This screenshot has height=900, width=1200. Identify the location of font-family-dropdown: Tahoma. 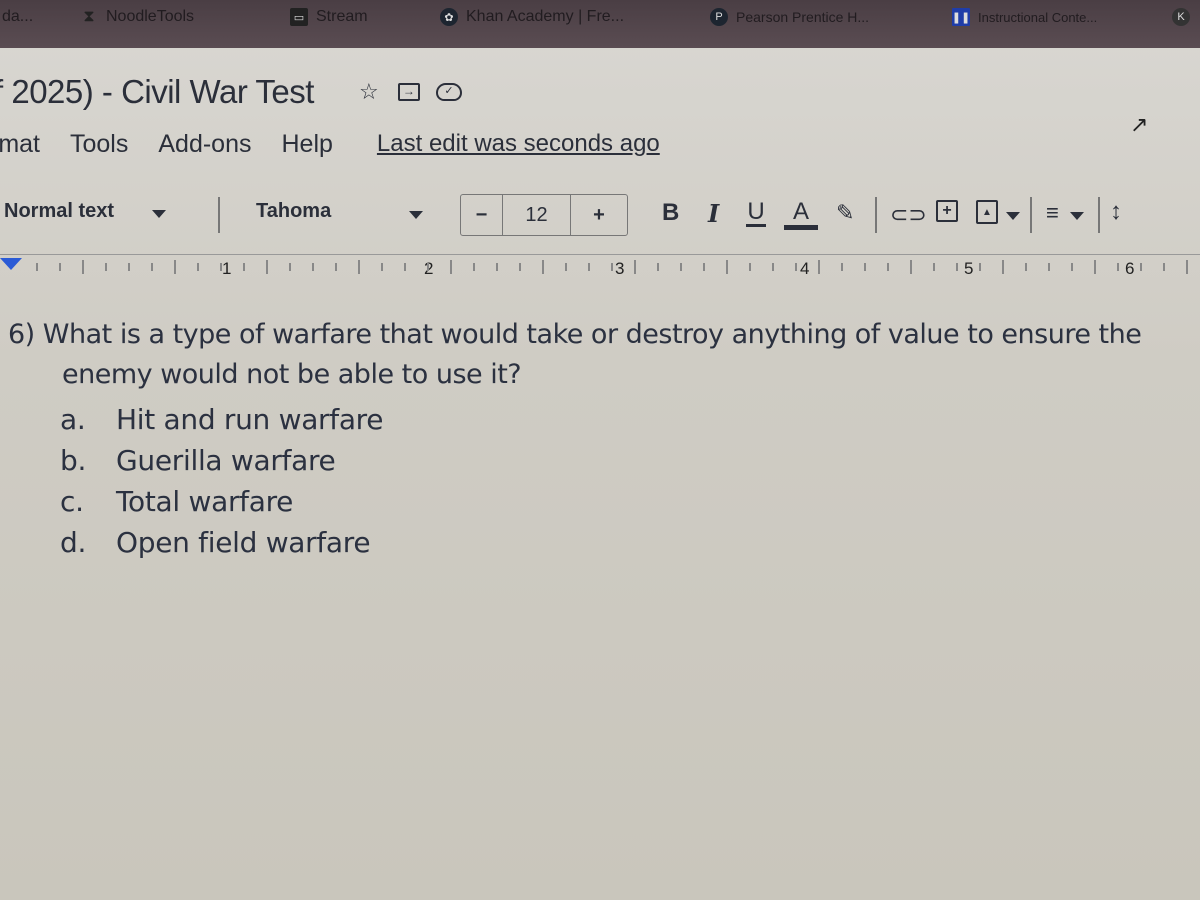
(340, 211).